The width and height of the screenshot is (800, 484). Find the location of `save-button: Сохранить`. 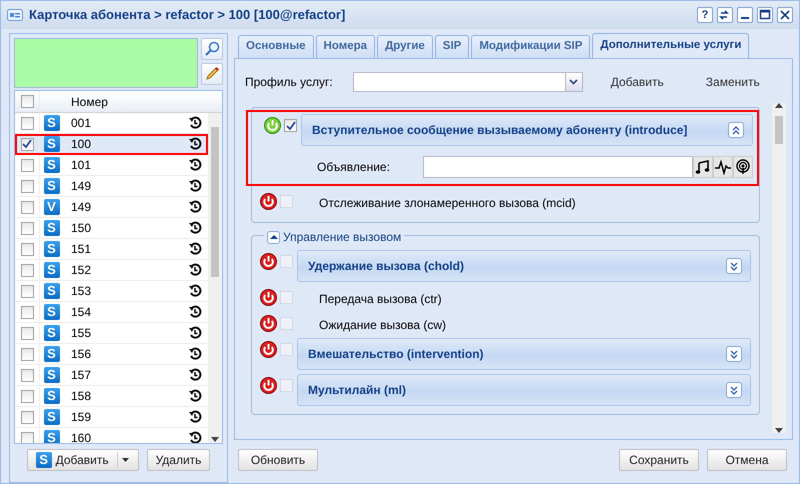

save-button: Сохранить is located at coordinates (659, 460).